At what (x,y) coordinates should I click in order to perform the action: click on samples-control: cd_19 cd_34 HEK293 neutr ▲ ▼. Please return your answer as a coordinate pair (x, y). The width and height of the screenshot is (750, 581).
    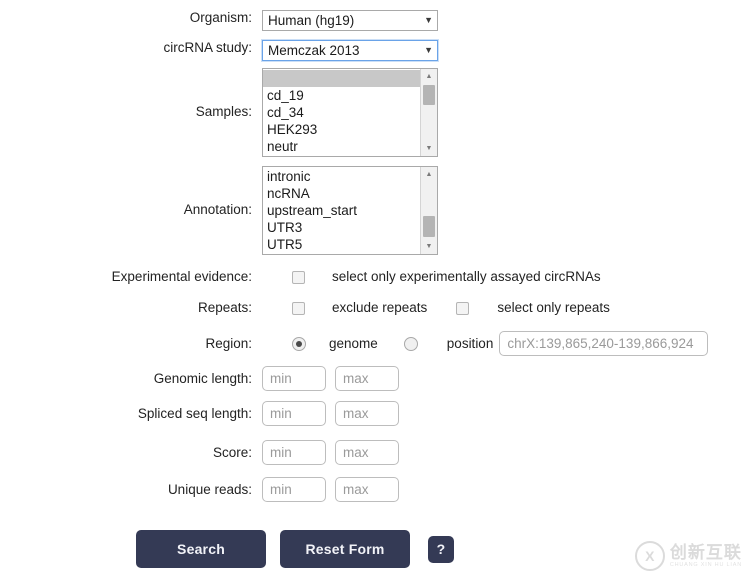
    Looking at the image, I should click on (350, 112).